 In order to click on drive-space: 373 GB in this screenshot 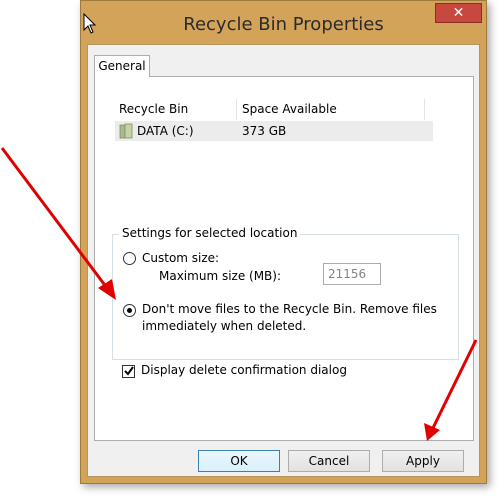, I will do `click(264, 131)`.